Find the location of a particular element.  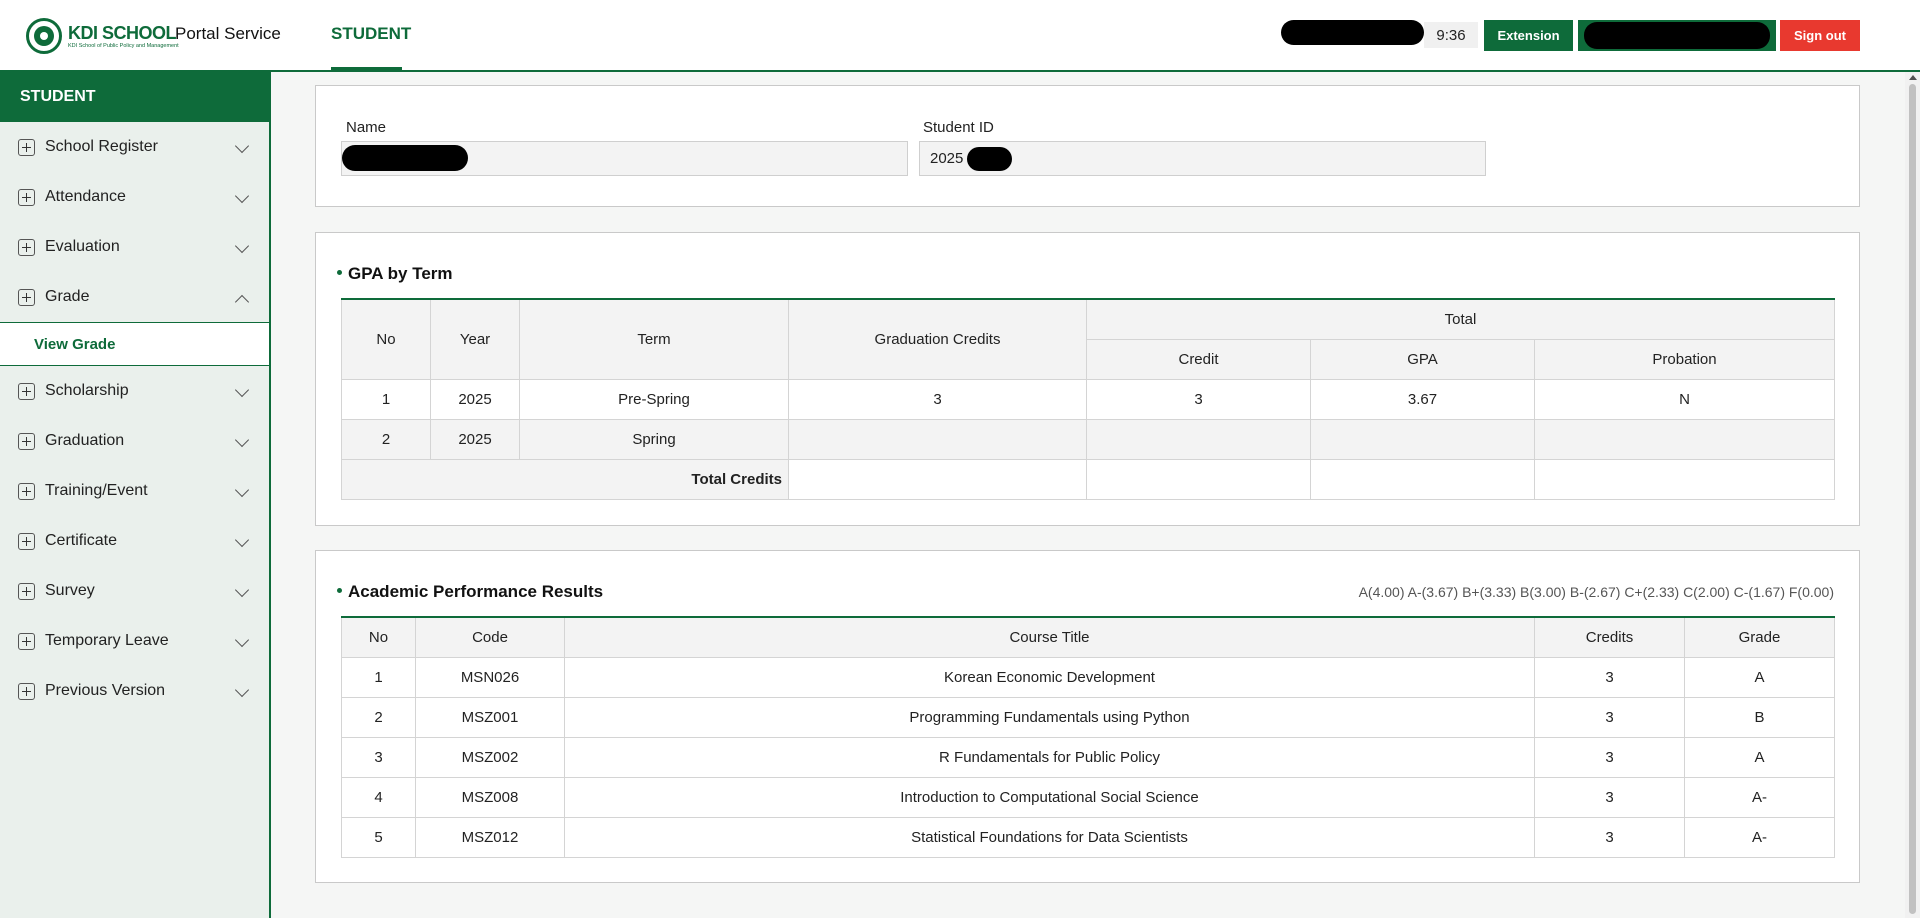

scroll-up-arrow-icon is located at coordinates (1913, 77).